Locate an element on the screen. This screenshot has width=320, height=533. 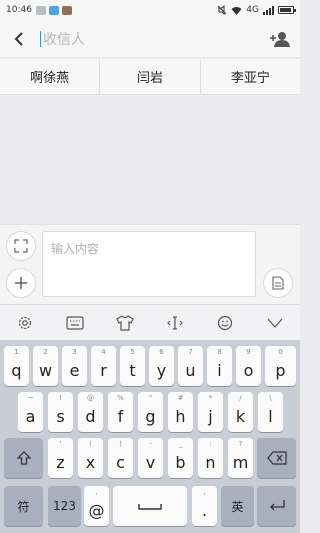
key-h: # h is located at coordinates (180, 412).